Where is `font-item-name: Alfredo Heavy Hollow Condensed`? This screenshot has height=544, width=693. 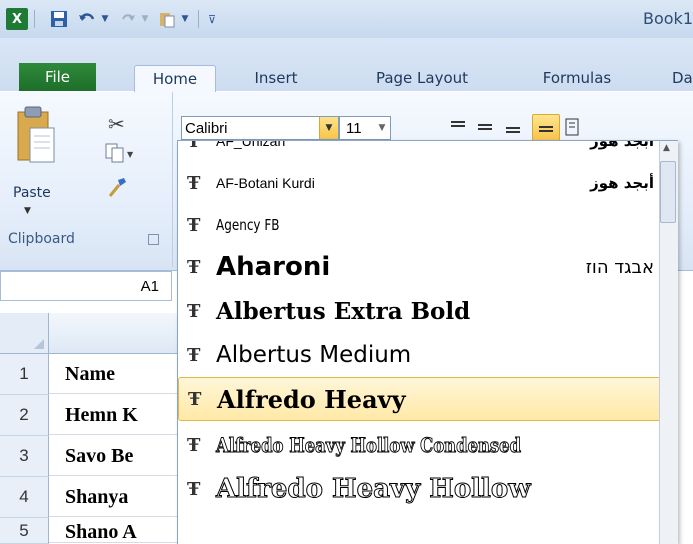
font-item-name: Alfredo Heavy Hollow Condensed is located at coordinates (369, 445).